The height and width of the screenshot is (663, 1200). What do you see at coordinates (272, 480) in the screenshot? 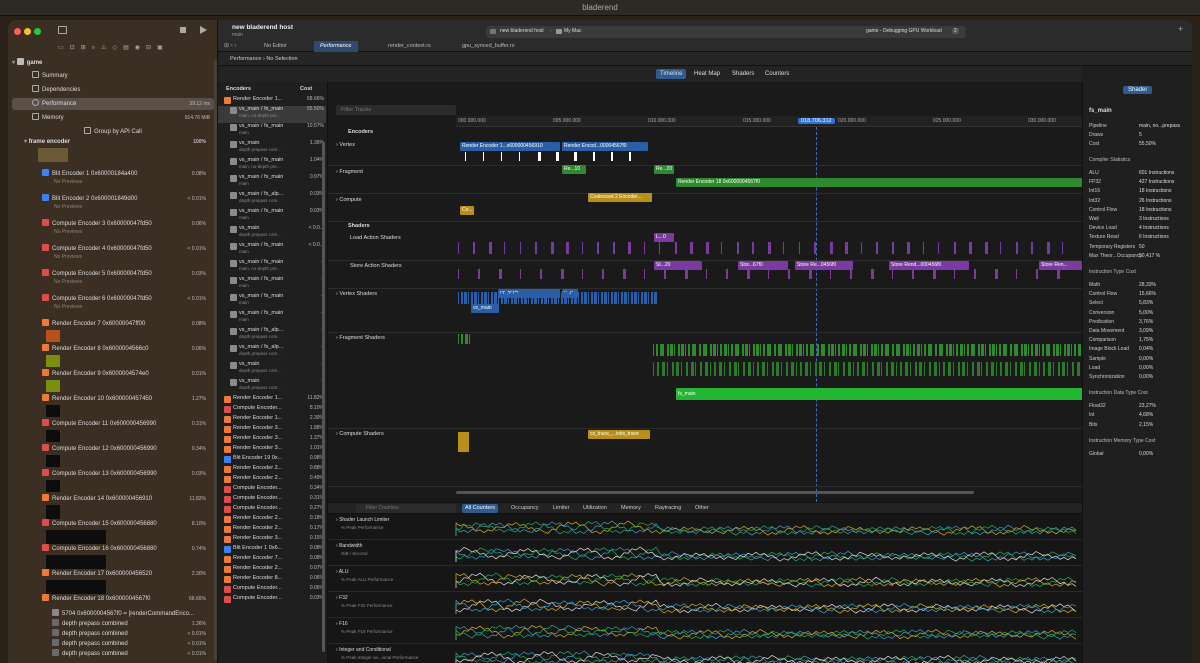
I see `encoder-row: Render Encoder 2... 0.49%` at bounding box center [272, 480].